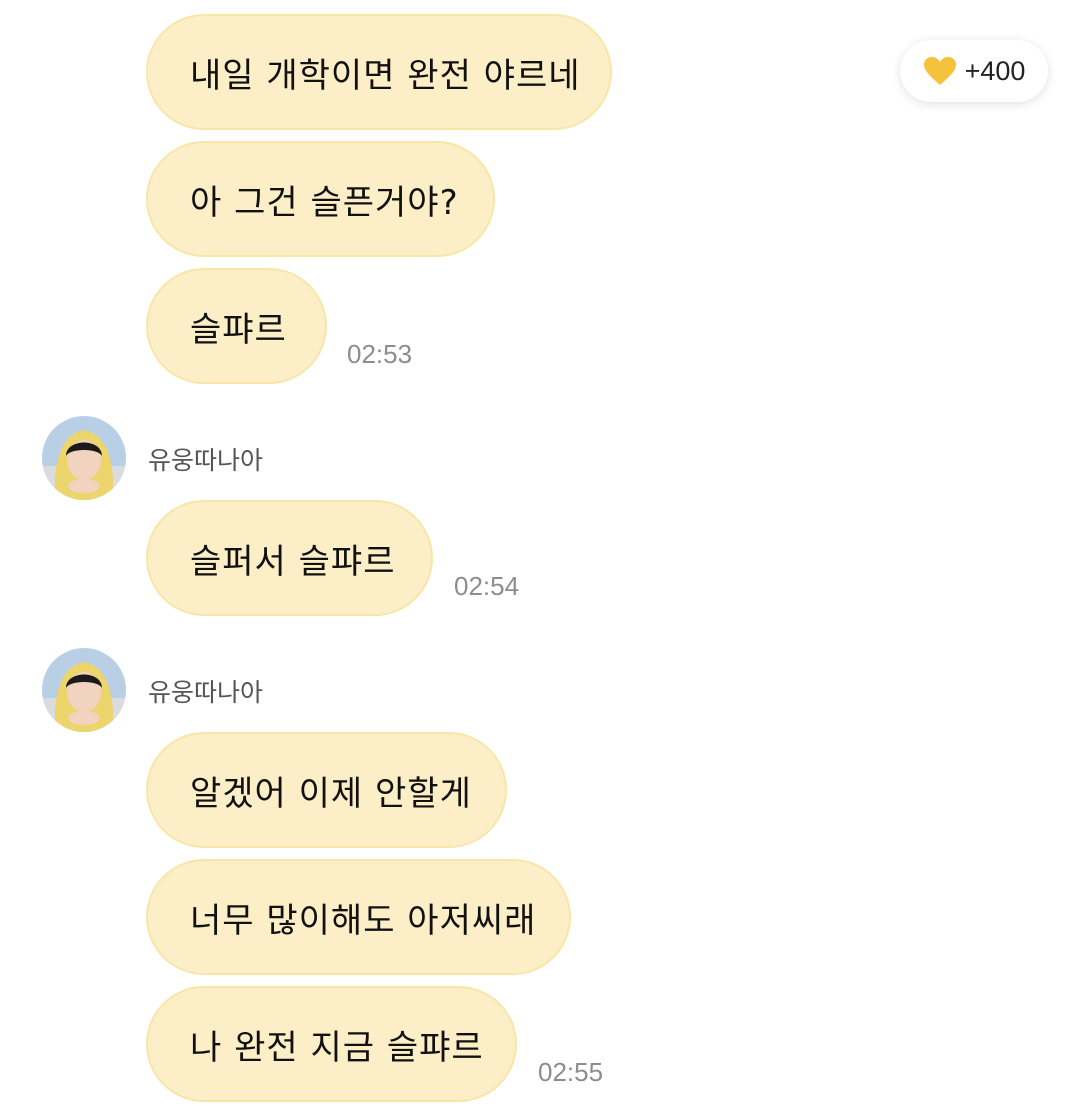  I want to click on message-text: 알겠어 이제 안할게, so click(331, 793).